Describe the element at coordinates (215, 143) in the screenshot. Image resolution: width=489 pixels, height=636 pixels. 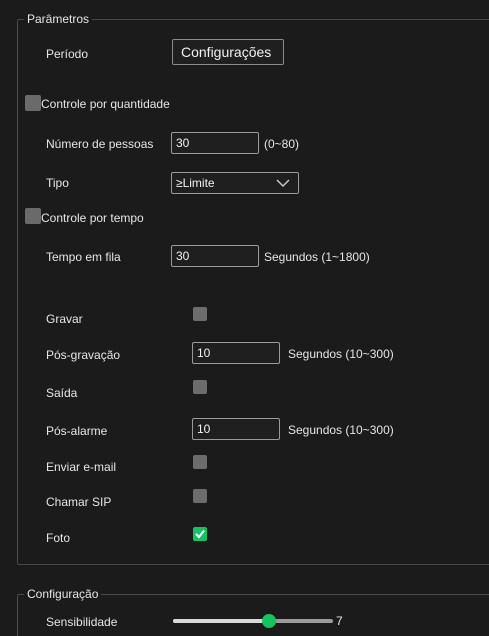
I see `numero-pessoas-input: 30` at that location.